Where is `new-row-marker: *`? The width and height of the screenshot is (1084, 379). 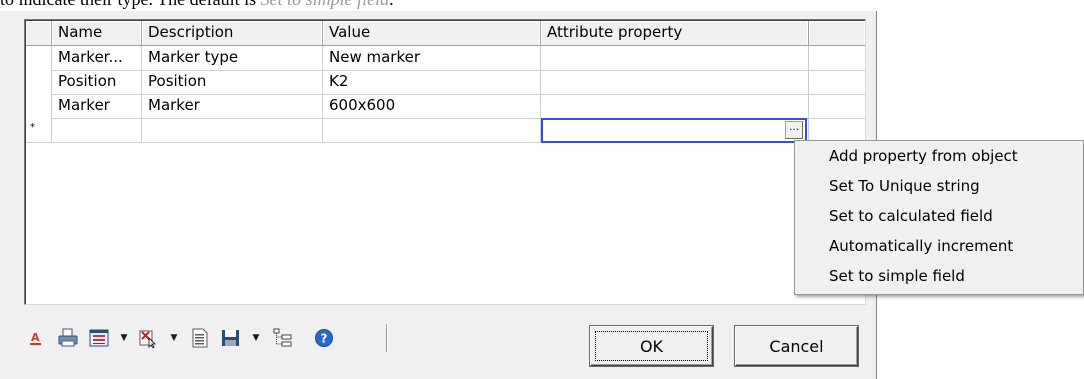 new-row-marker: * is located at coordinates (32, 127).